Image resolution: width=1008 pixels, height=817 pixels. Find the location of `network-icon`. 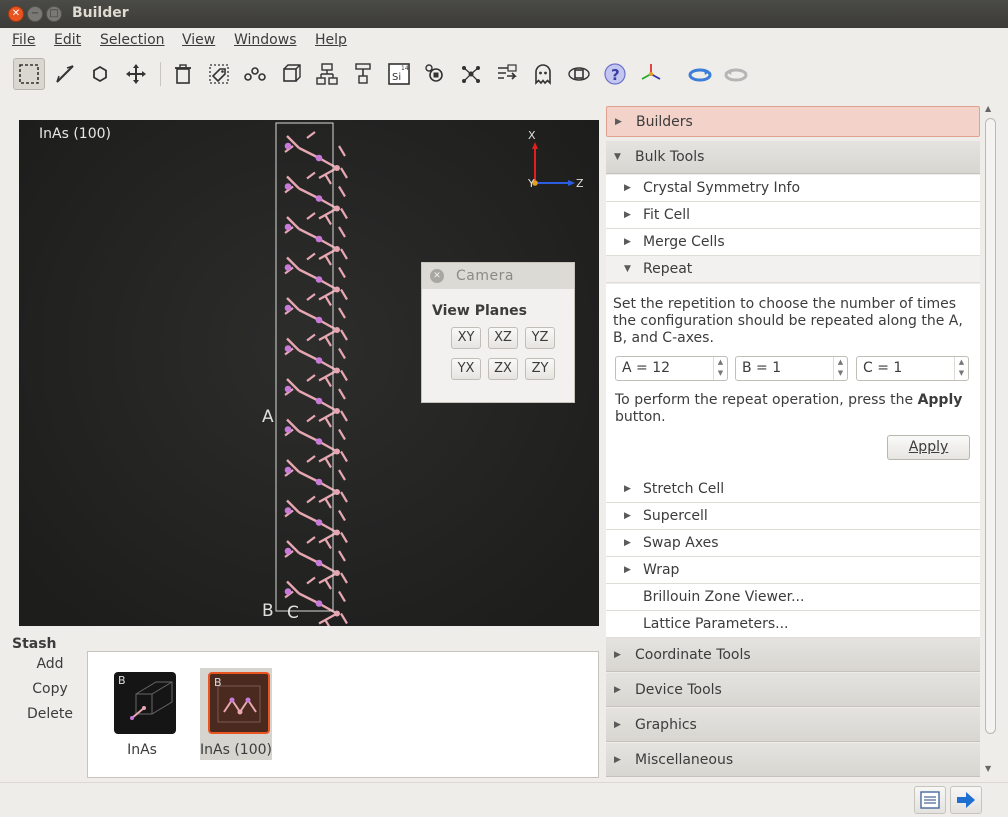

network-icon is located at coordinates (471, 74).